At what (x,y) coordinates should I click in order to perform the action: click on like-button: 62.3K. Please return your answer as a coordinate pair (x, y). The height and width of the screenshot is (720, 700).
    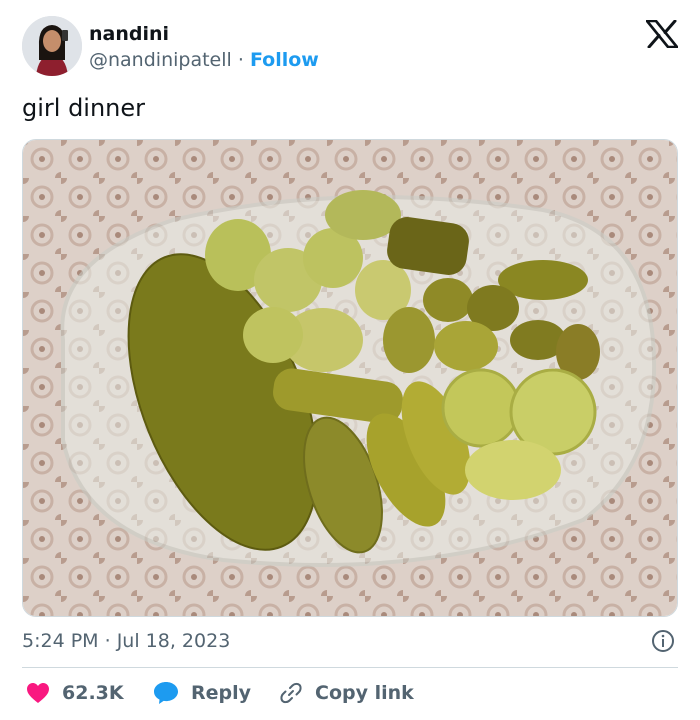
    Looking at the image, I should click on (75, 693).